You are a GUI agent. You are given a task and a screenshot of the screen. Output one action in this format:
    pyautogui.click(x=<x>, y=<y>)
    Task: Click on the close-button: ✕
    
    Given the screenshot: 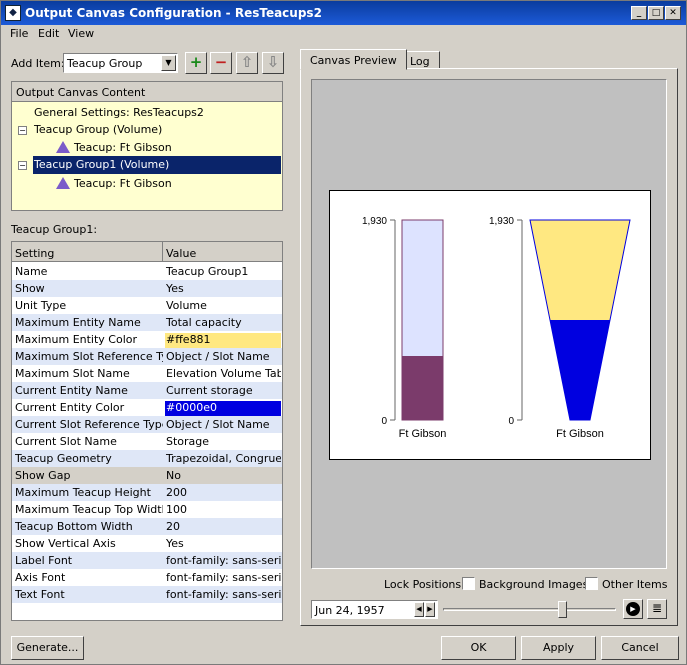 What is the action you would take?
    pyautogui.click(x=673, y=13)
    